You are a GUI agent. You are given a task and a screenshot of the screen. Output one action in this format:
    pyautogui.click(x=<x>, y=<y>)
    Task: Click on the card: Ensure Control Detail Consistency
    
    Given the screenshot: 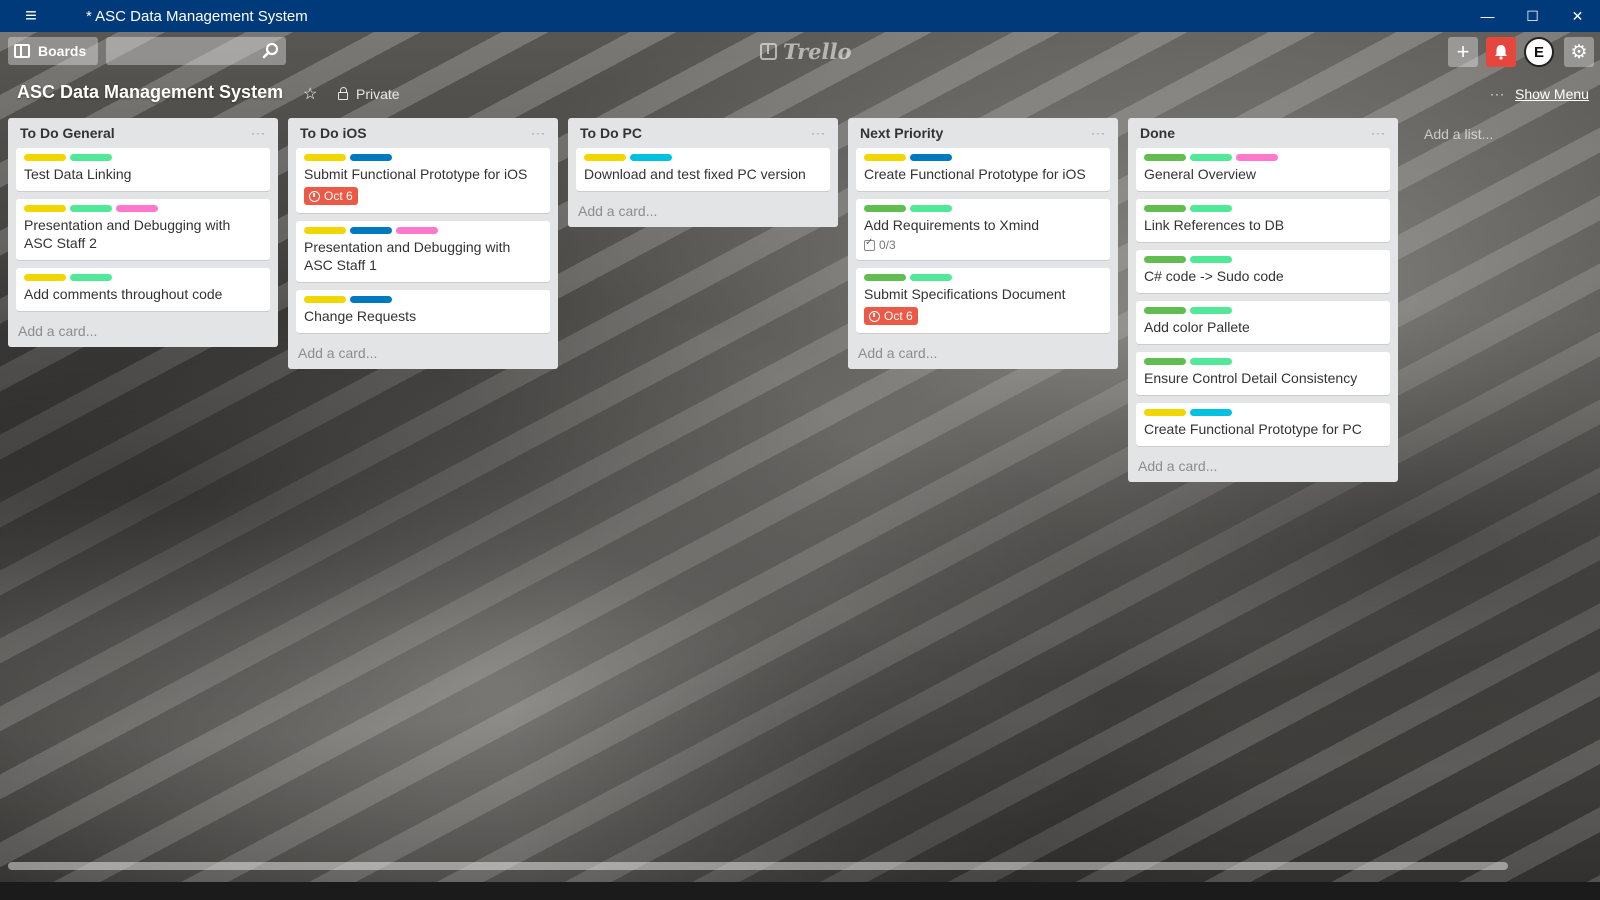 What is the action you would take?
    pyautogui.click(x=1263, y=373)
    